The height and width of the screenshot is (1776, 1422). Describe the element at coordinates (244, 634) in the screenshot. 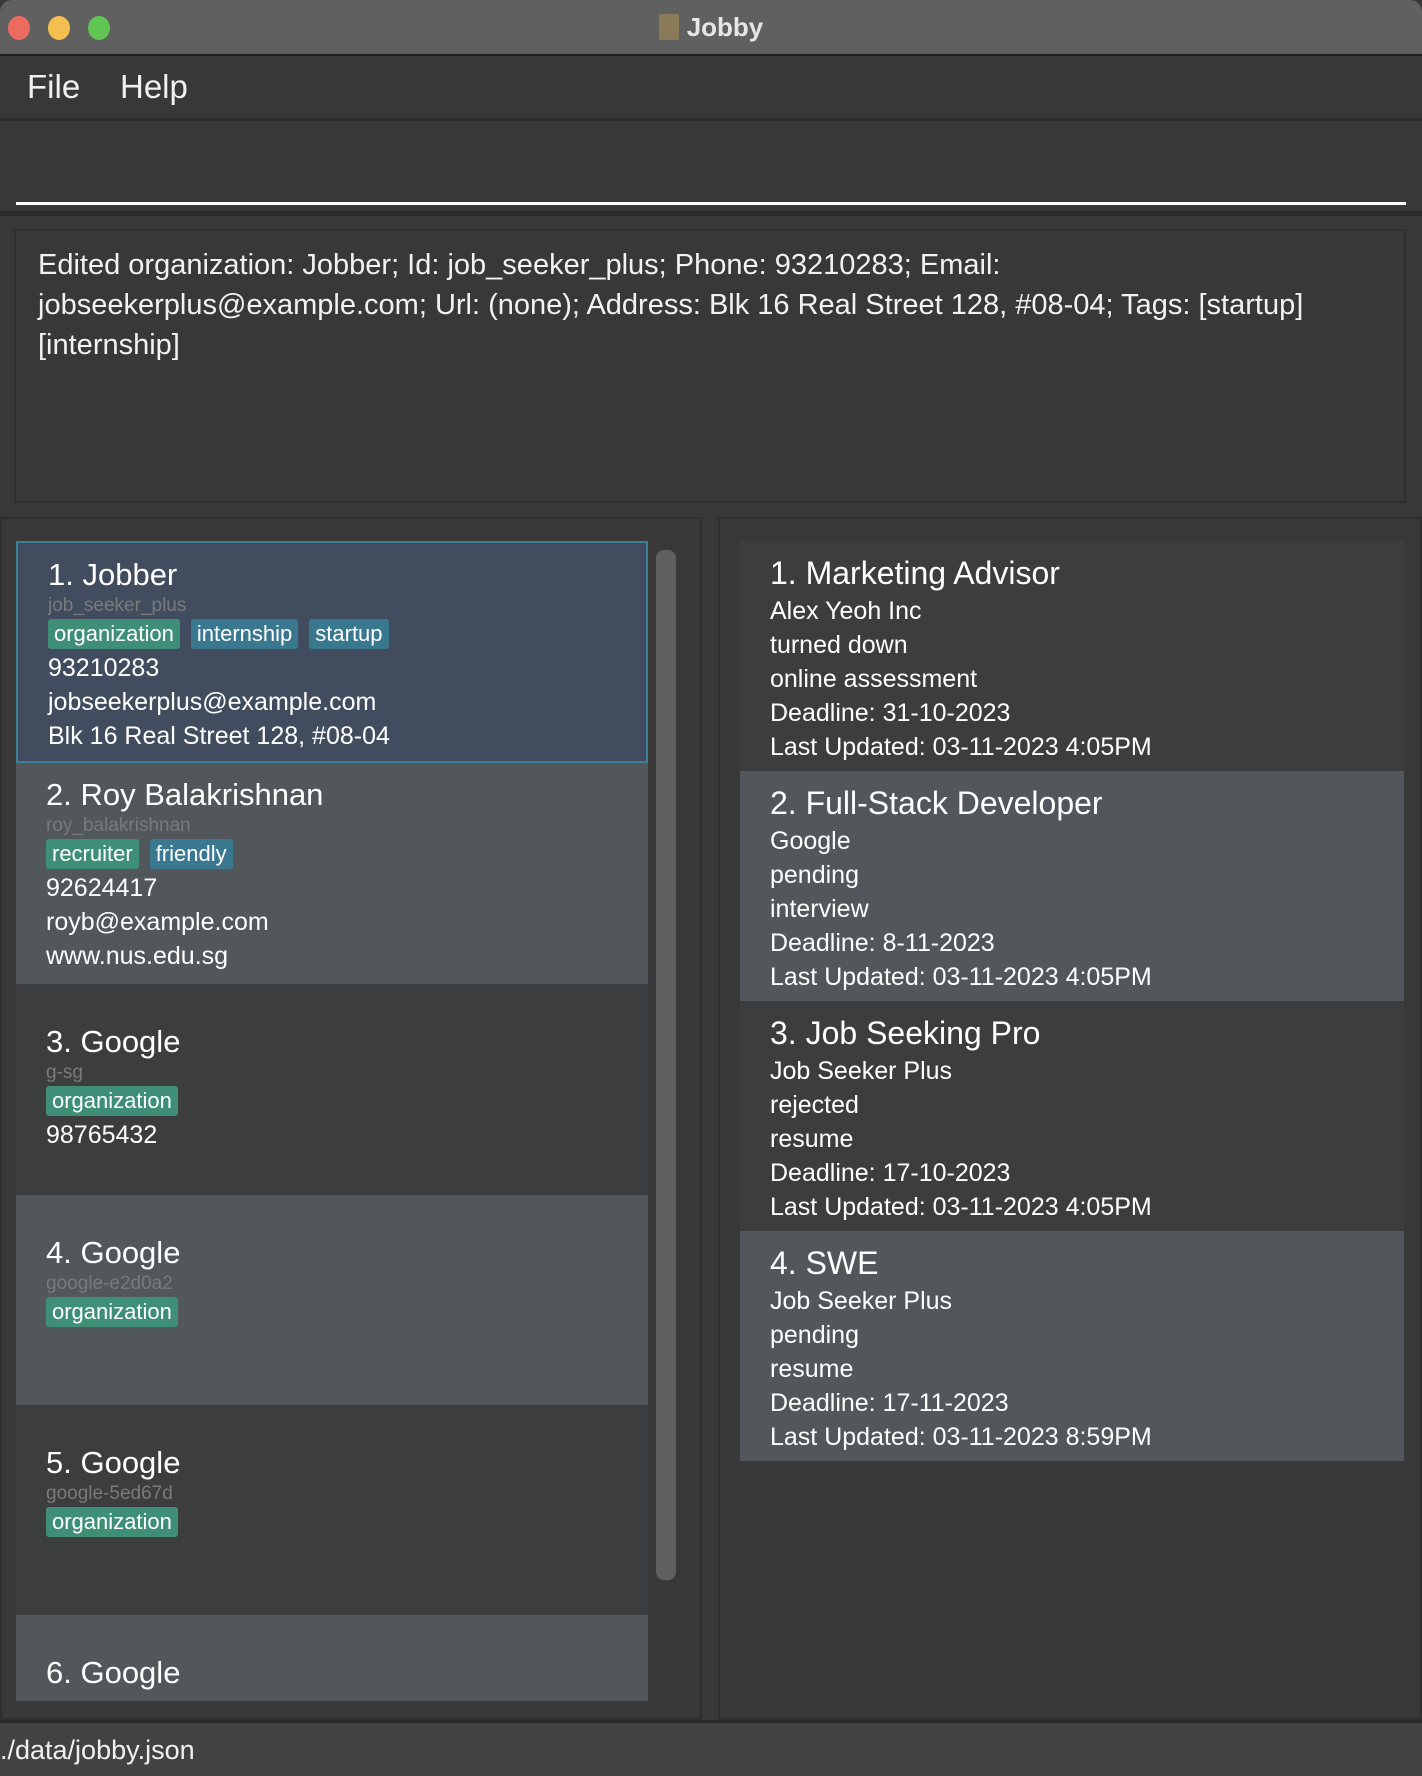

I see `tag-internship: internship` at that location.